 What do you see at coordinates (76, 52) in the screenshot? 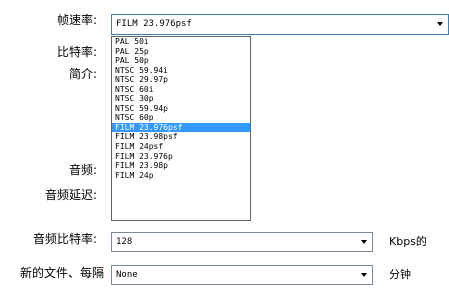
I see `bitrate-label: 比特率:` at bounding box center [76, 52].